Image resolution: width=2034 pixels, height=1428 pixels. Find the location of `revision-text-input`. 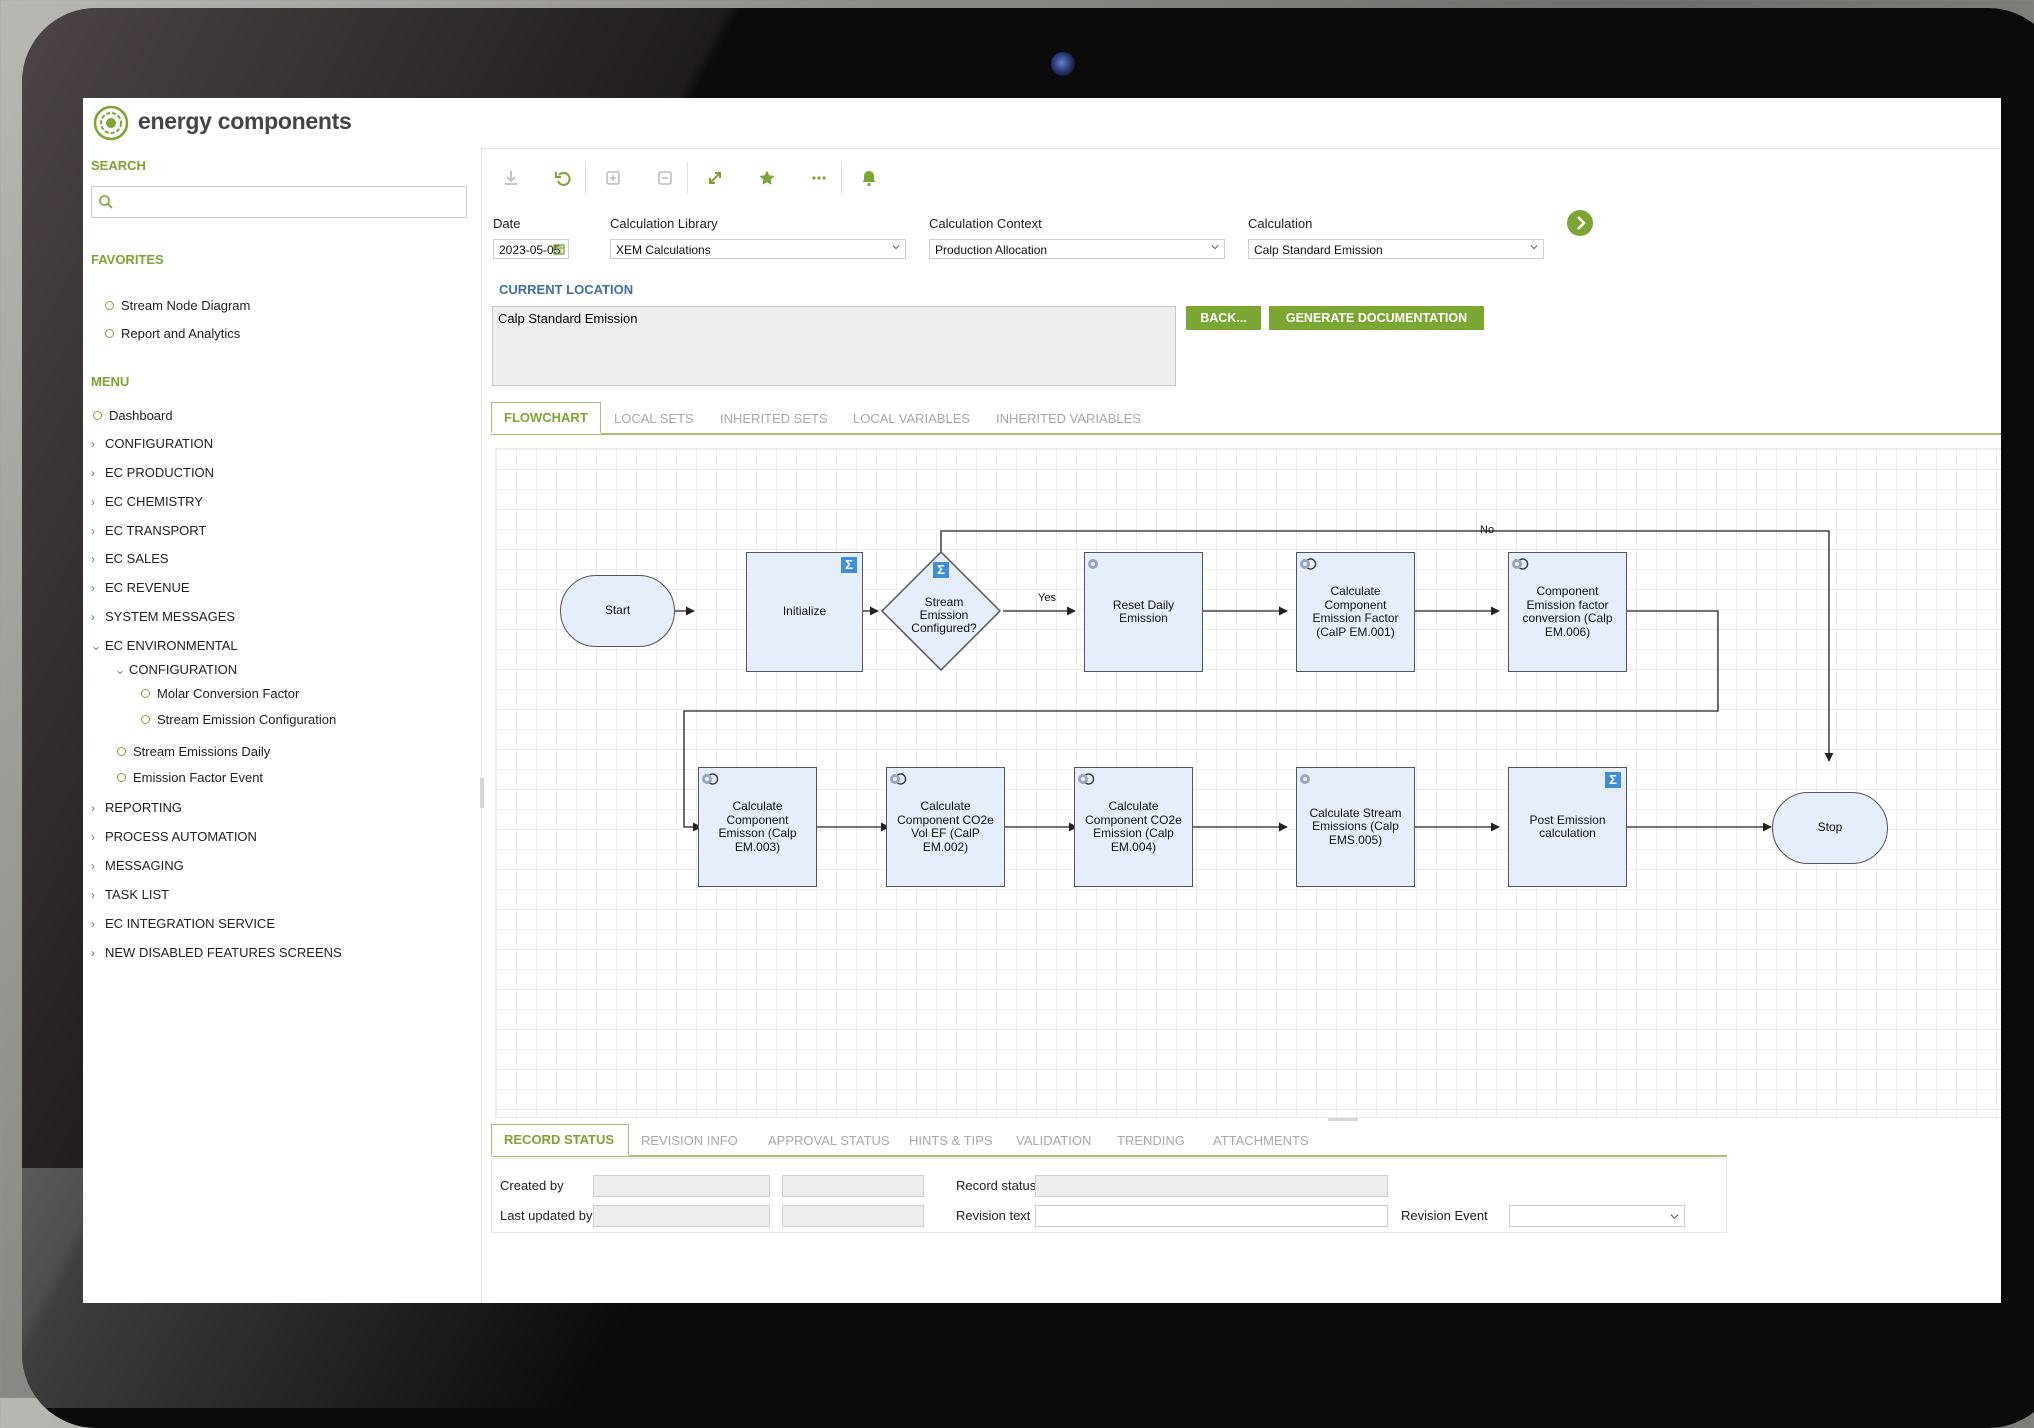

revision-text-input is located at coordinates (1211, 1216).